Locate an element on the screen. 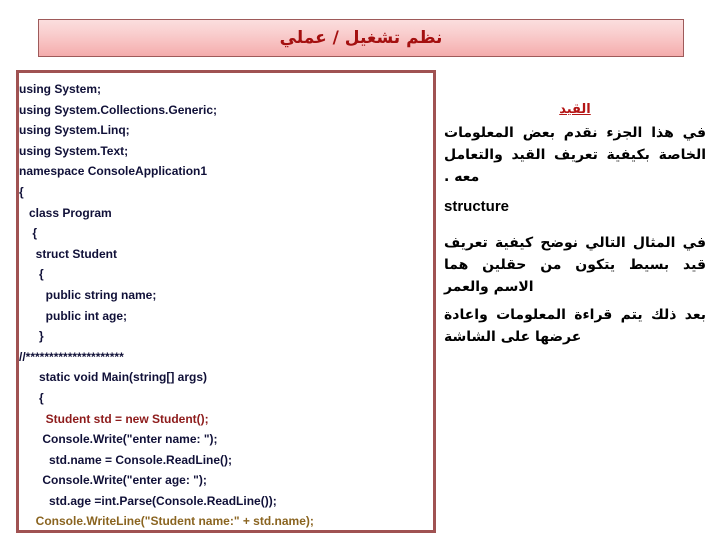  slide-title-text: نظم تشغيل / عملي is located at coordinates (361, 37).